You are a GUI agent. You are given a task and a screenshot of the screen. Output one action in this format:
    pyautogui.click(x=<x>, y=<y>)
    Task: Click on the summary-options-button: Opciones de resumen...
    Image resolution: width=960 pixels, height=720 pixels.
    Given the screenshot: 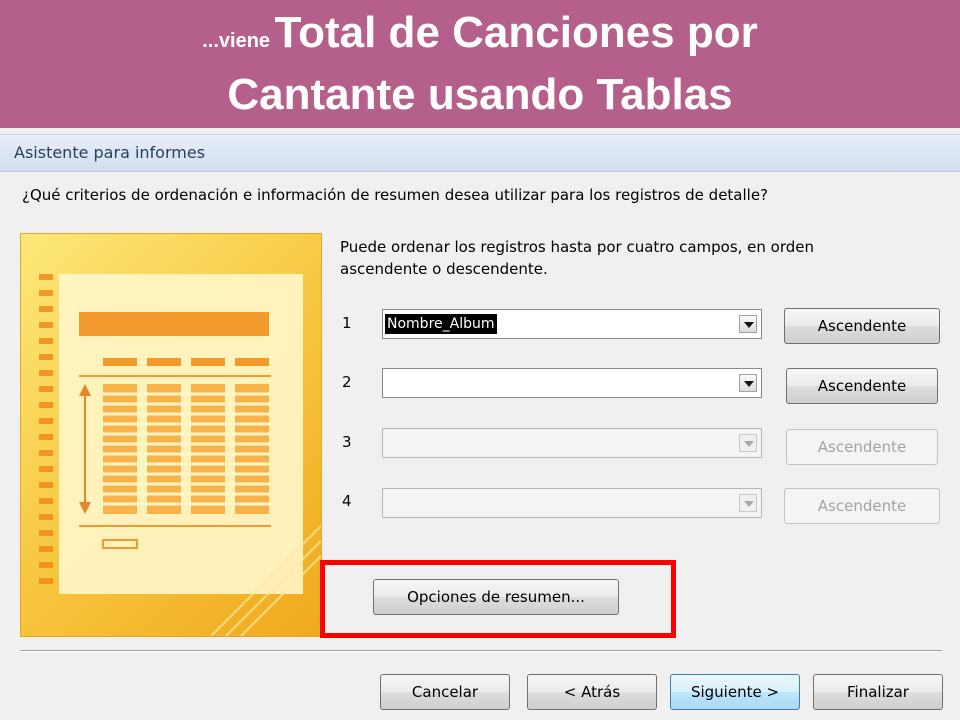 What is the action you would take?
    pyautogui.click(x=496, y=597)
    